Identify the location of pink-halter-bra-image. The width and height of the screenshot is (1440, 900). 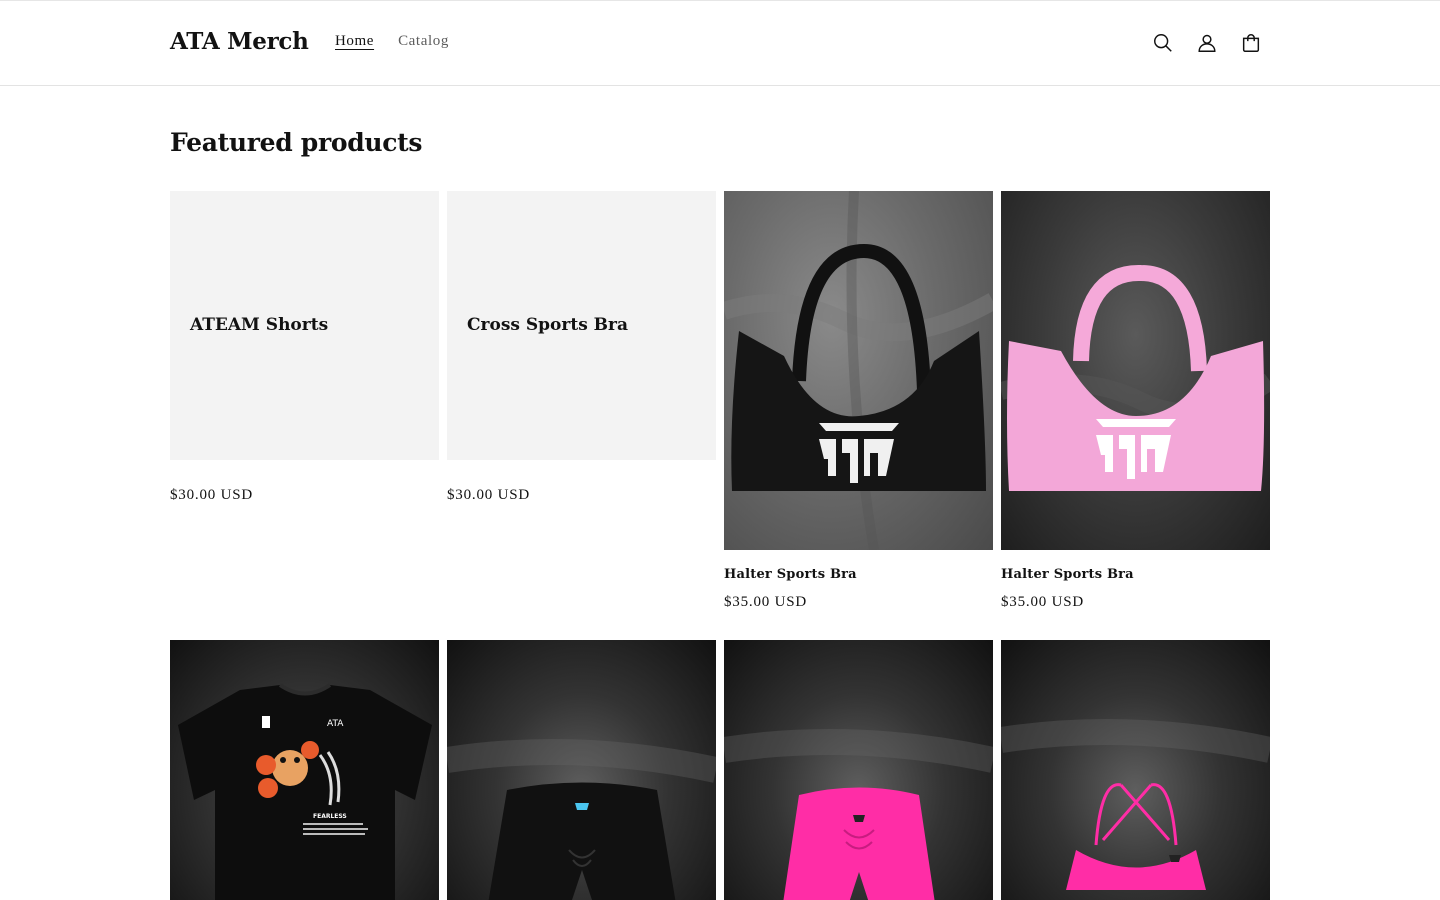
(1135, 378).